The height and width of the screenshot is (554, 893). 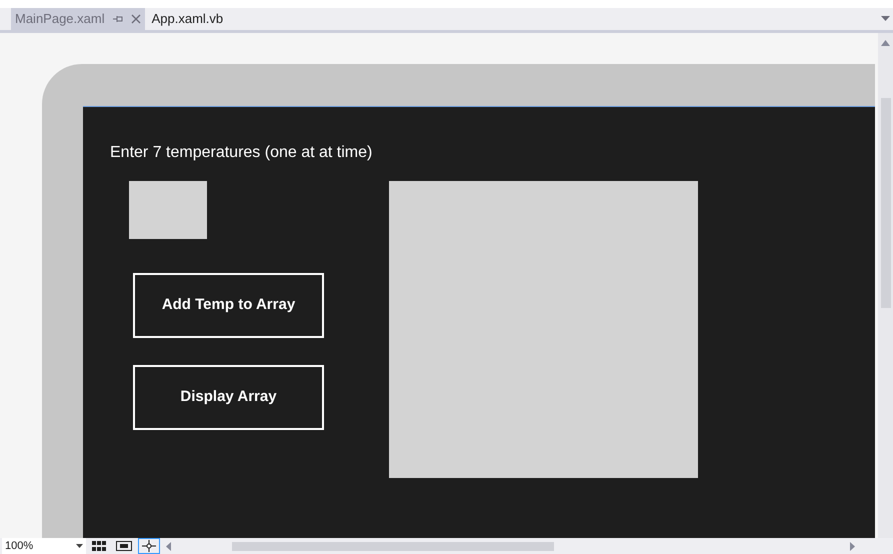 What do you see at coordinates (168, 546) in the screenshot?
I see `scroll-left-icon` at bounding box center [168, 546].